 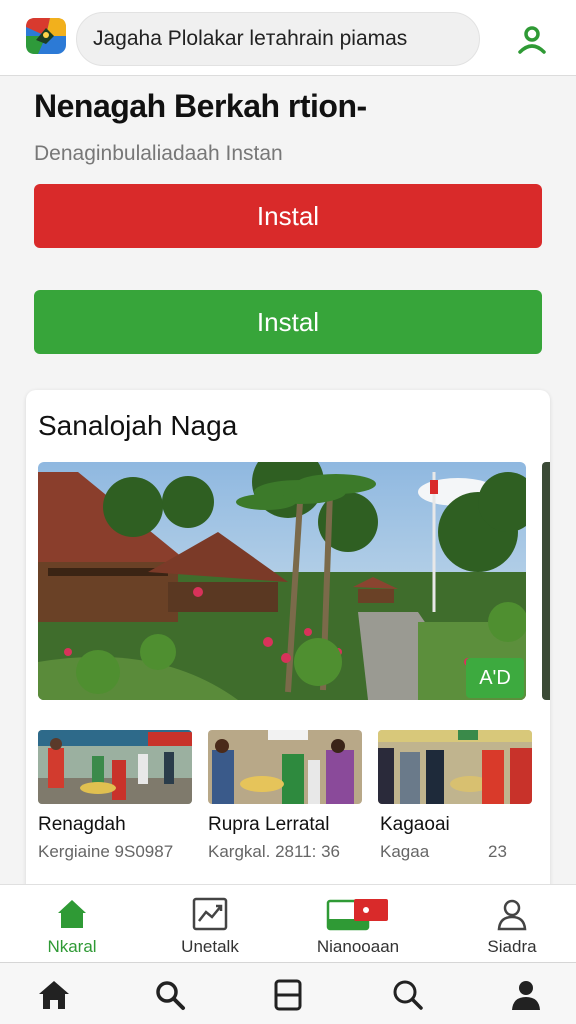 What do you see at coordinates (82, 825) in the screenshot?
I see `item-name: Renagdah` at bounding box center [82, 825].